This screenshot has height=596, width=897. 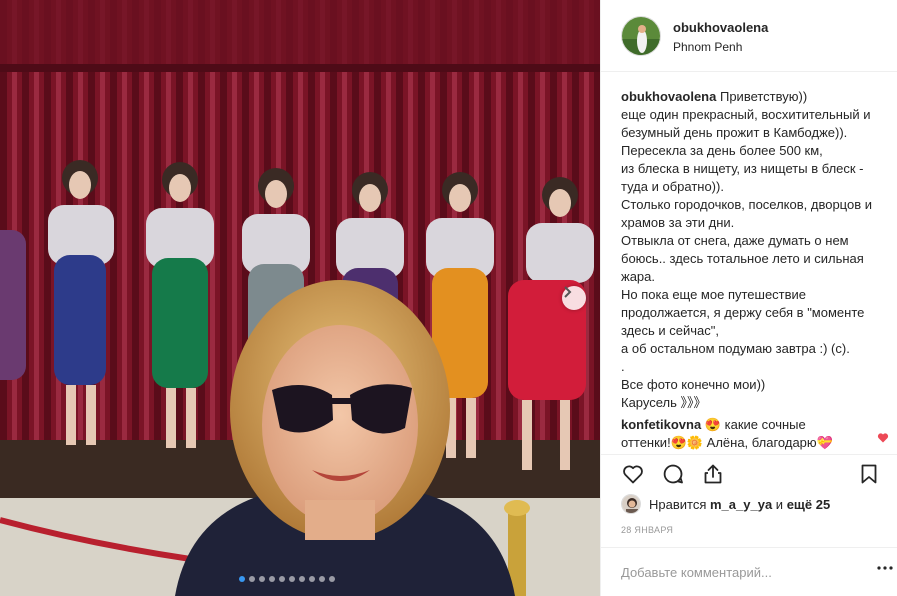 I want to click on caption-line: ., so click(x=623, y=366).